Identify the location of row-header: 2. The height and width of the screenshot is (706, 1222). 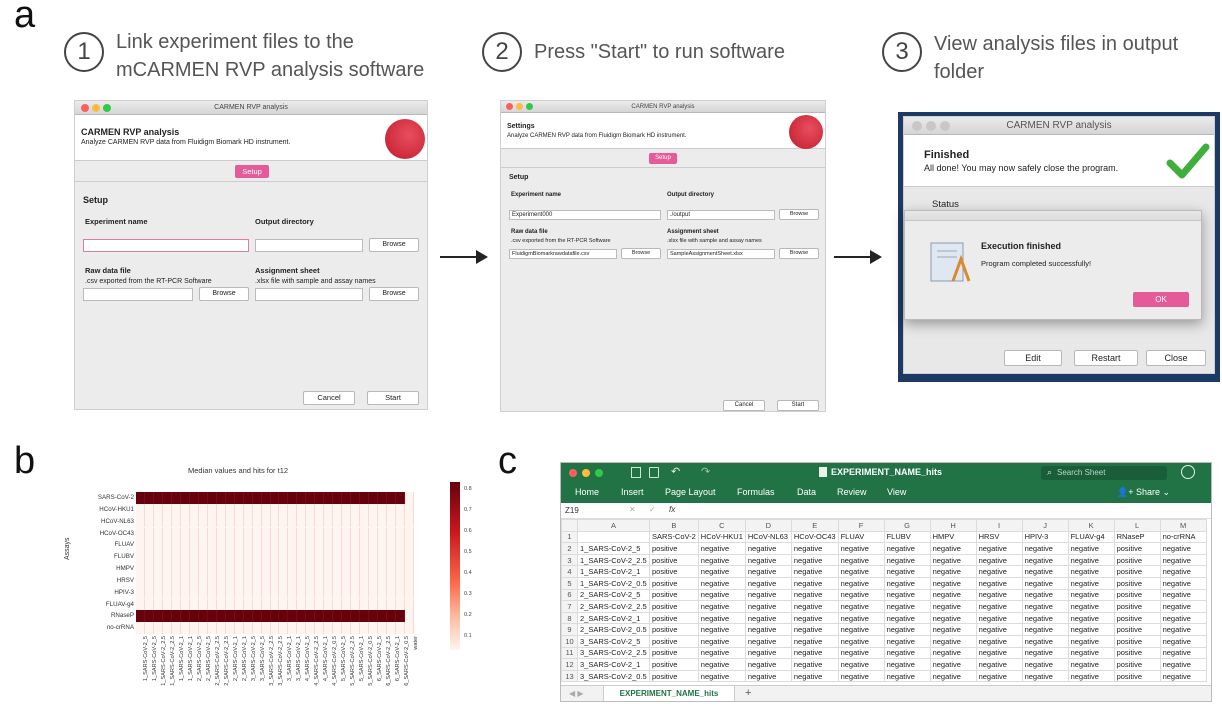
(569, 548).